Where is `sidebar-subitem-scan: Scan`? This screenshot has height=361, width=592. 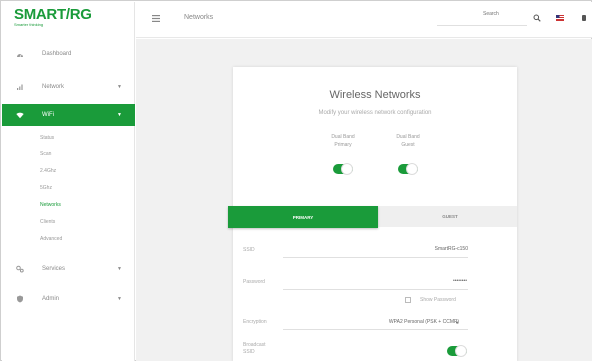
sidebar-subitem-scan: Scan is located at coordinates (45, 154).